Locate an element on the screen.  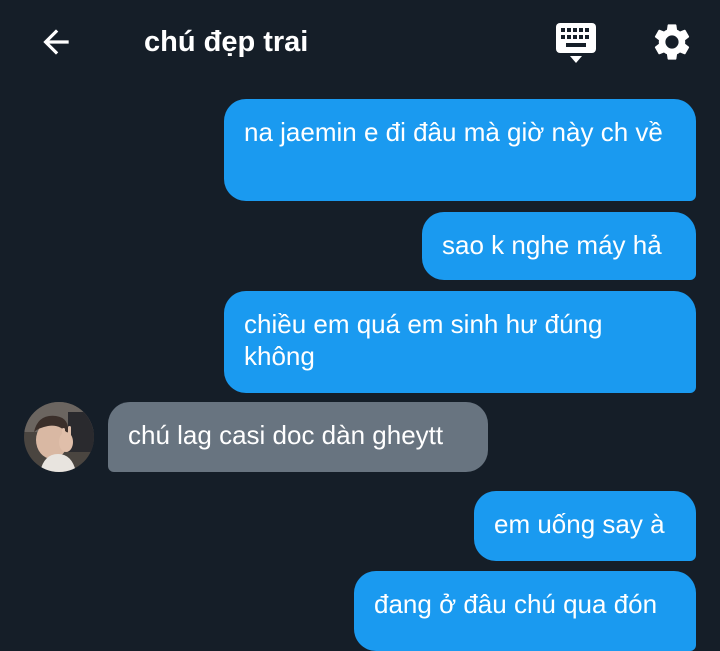
arrow-left-icon is located at coordinates (56, 42).